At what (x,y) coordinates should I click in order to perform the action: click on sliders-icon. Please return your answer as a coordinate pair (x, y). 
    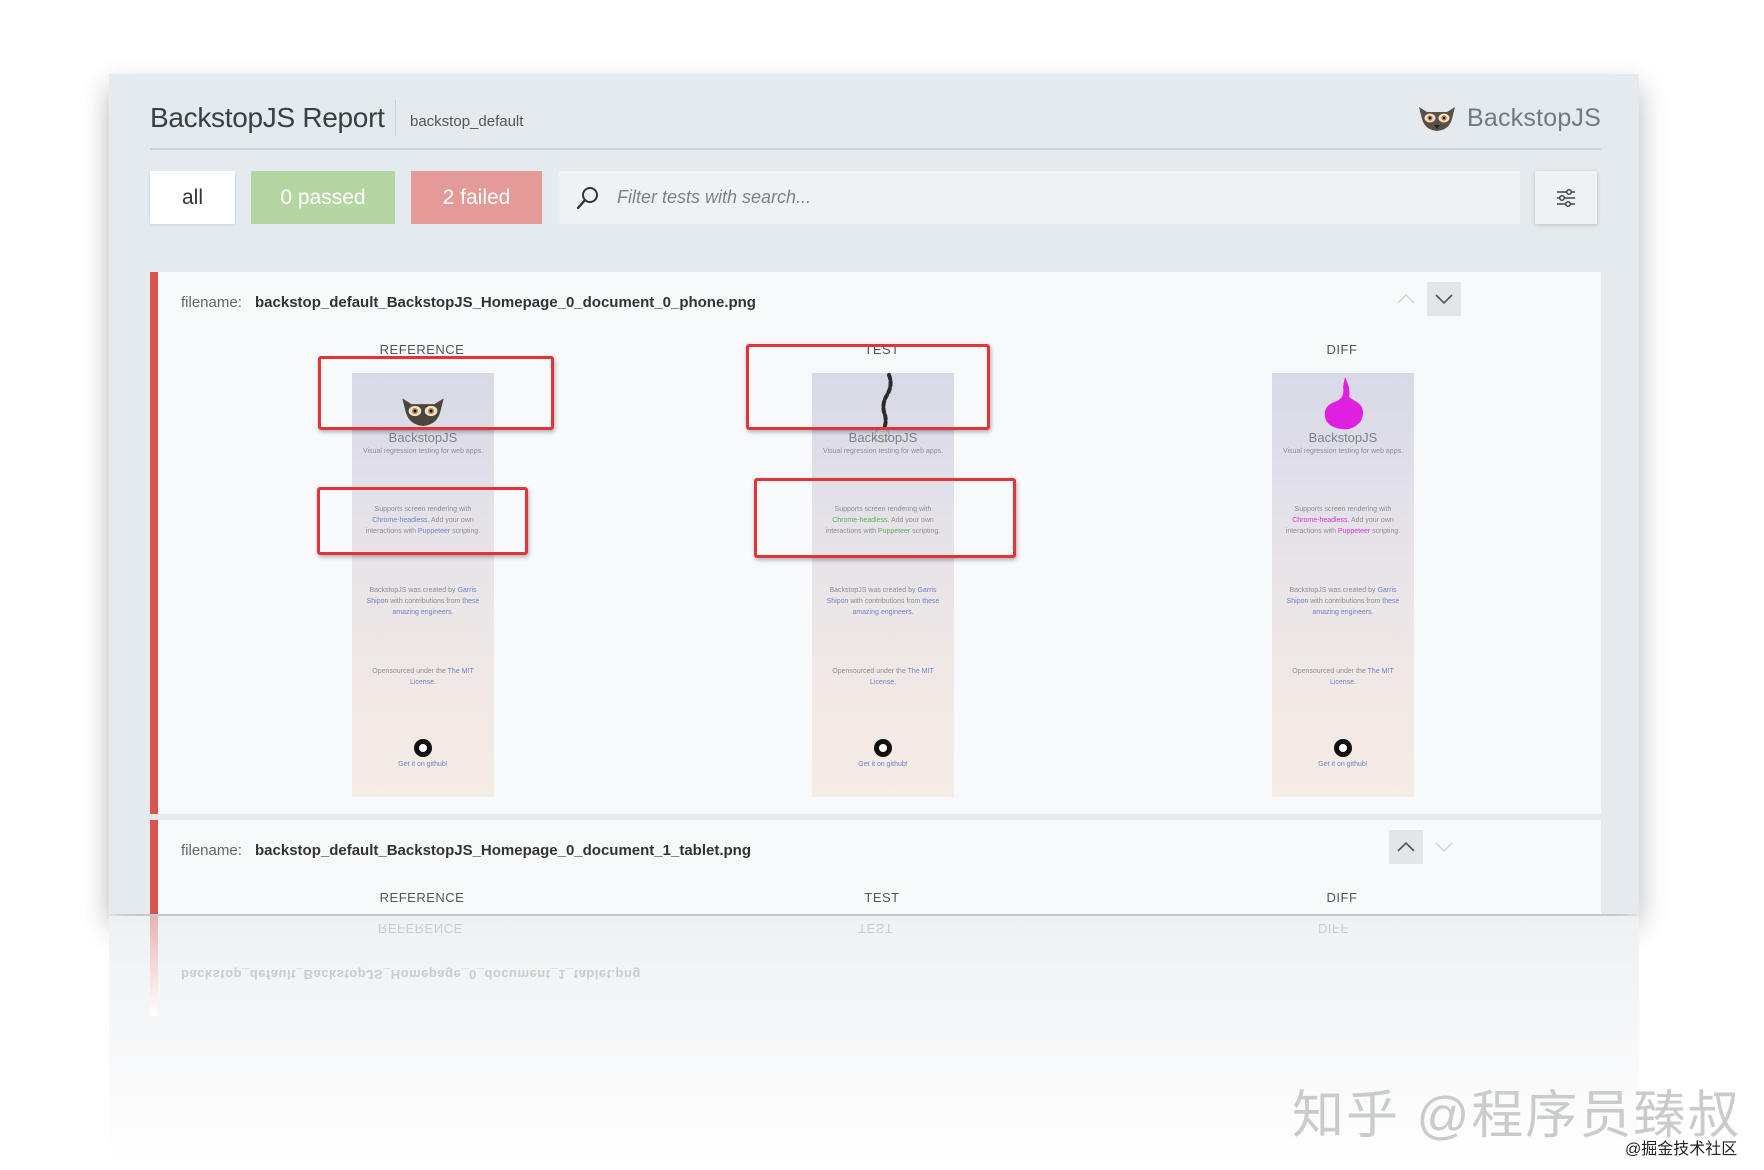
    Looking at the image, I should click on (1566, 197).